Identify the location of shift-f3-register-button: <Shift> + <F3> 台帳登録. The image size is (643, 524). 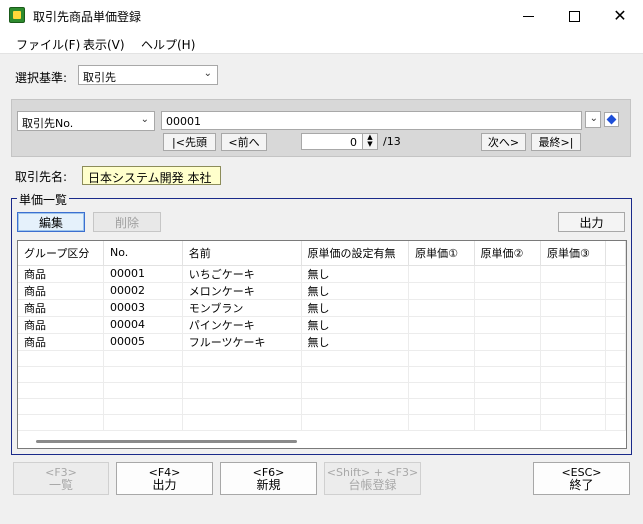
(372, 478).